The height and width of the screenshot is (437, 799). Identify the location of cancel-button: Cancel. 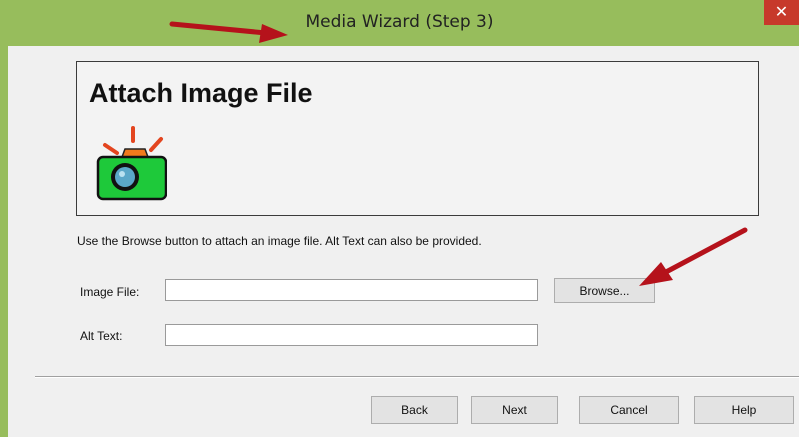
(629, 410).